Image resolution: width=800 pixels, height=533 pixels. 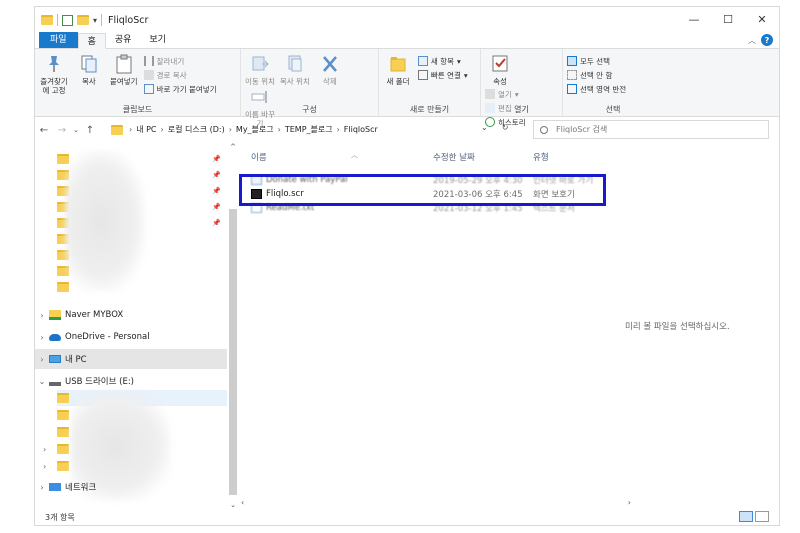 I want to click on tab-file: 파일, so click(x=58, y=40).